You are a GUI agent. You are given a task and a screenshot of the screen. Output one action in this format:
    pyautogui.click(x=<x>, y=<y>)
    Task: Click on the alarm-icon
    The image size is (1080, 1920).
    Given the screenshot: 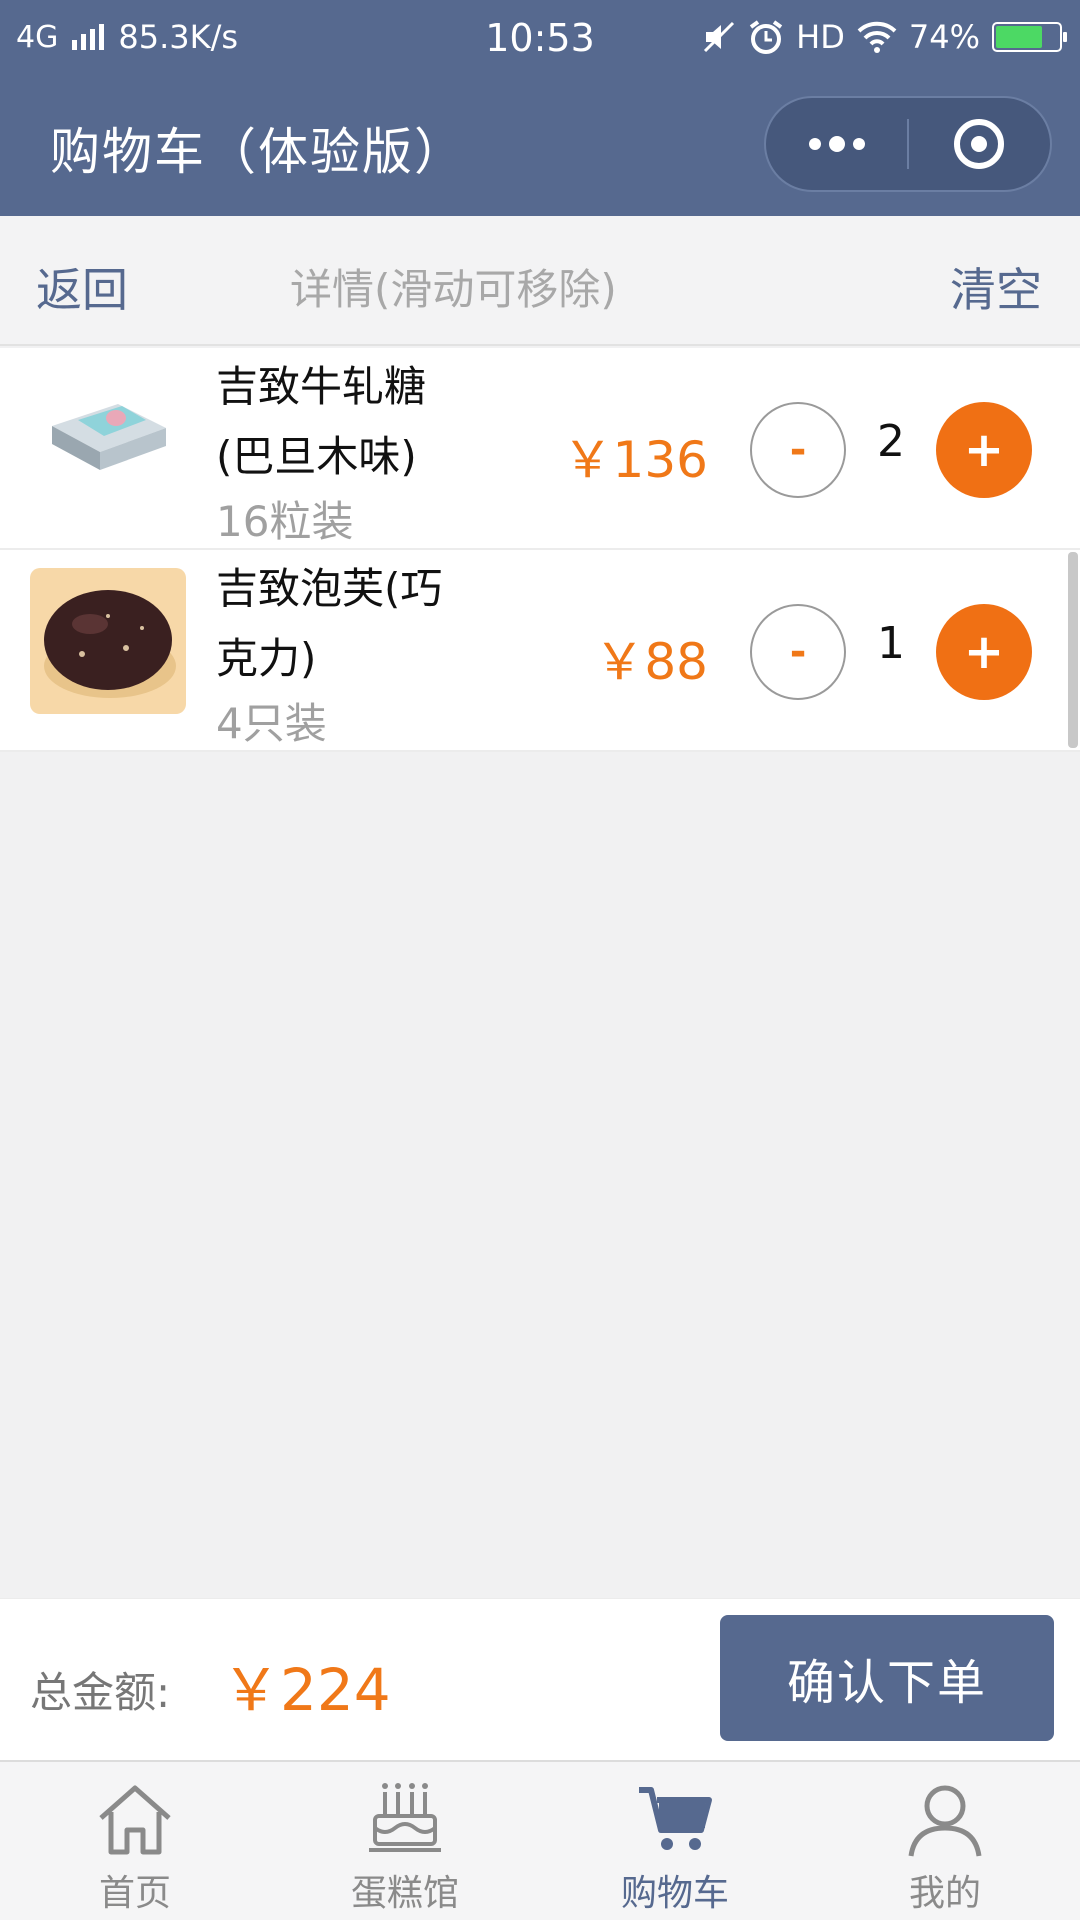 What is the action you would take?
    pyautogui.click(x=766, y=37)
    